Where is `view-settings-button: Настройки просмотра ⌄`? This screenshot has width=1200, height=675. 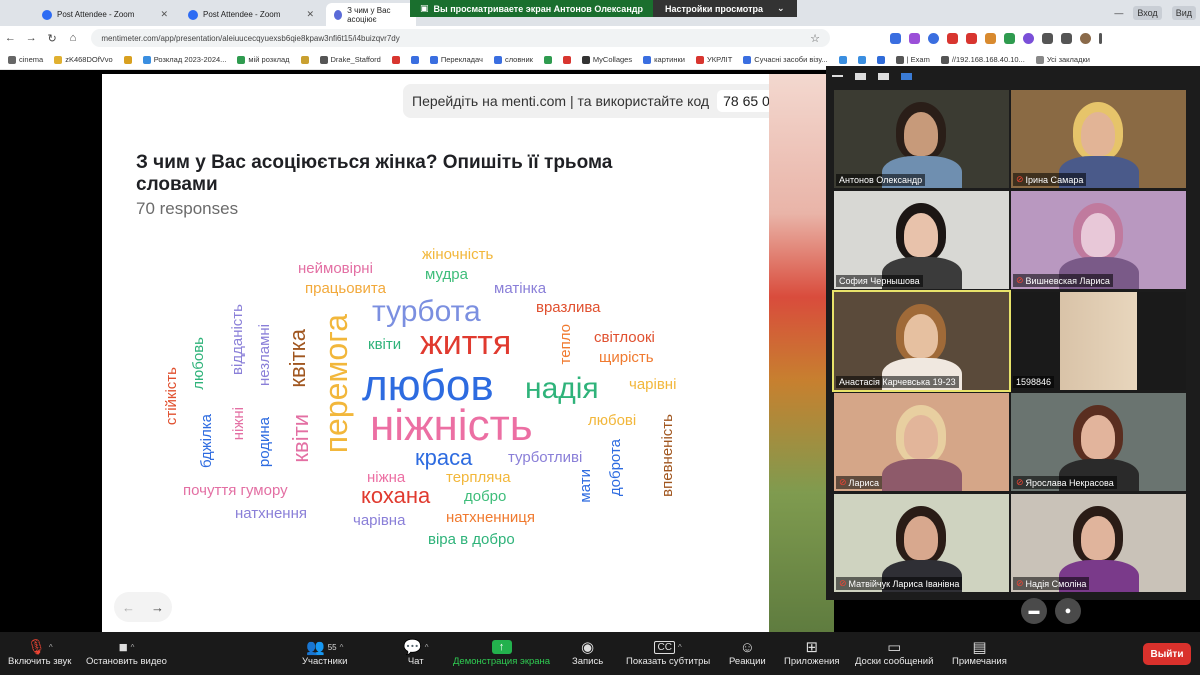 view-settings-button: Настройки просмотра ⌄ is located at coordinates (724, 8).